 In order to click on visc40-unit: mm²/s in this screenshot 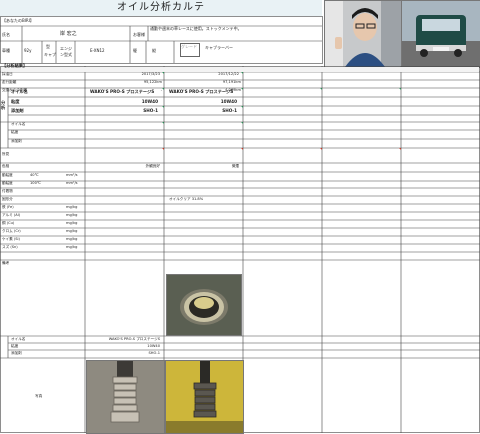, I will do `click(72, 175)`.